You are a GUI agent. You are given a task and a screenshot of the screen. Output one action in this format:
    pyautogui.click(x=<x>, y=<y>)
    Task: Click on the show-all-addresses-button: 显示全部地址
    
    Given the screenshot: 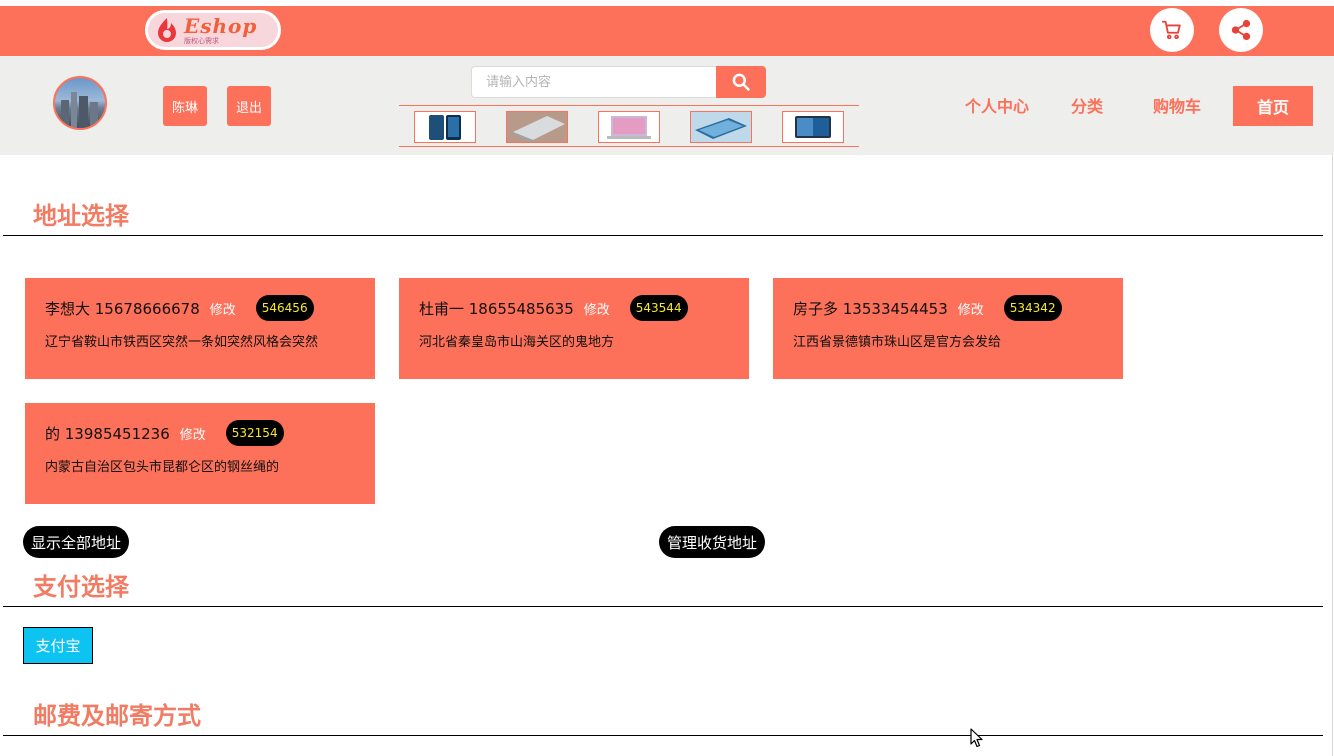 What is the action you would take?
    pyautogui.click(x=76, y=542)
    